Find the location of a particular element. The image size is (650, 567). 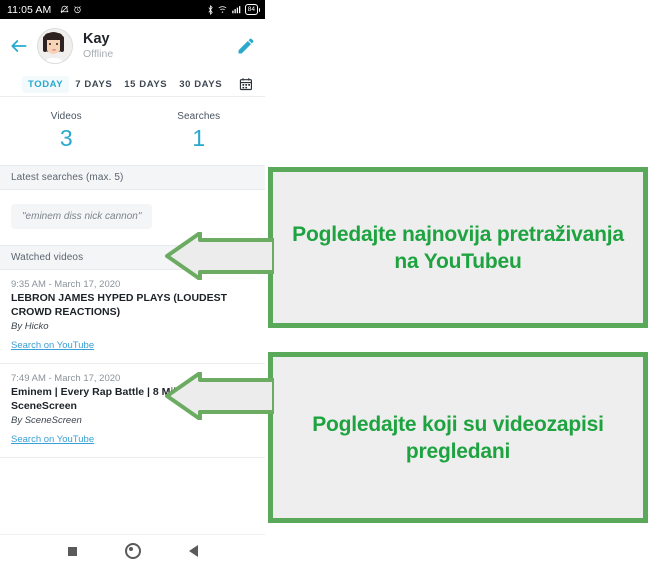

tab-today: TODAY is located at coordinates (46, 84).